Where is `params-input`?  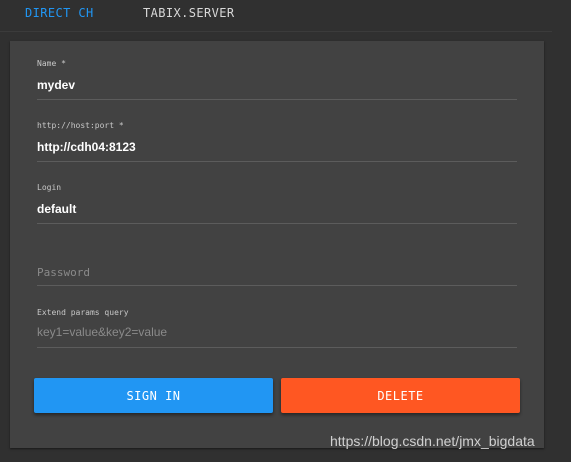
params-input is located at coordinates (277, 332).